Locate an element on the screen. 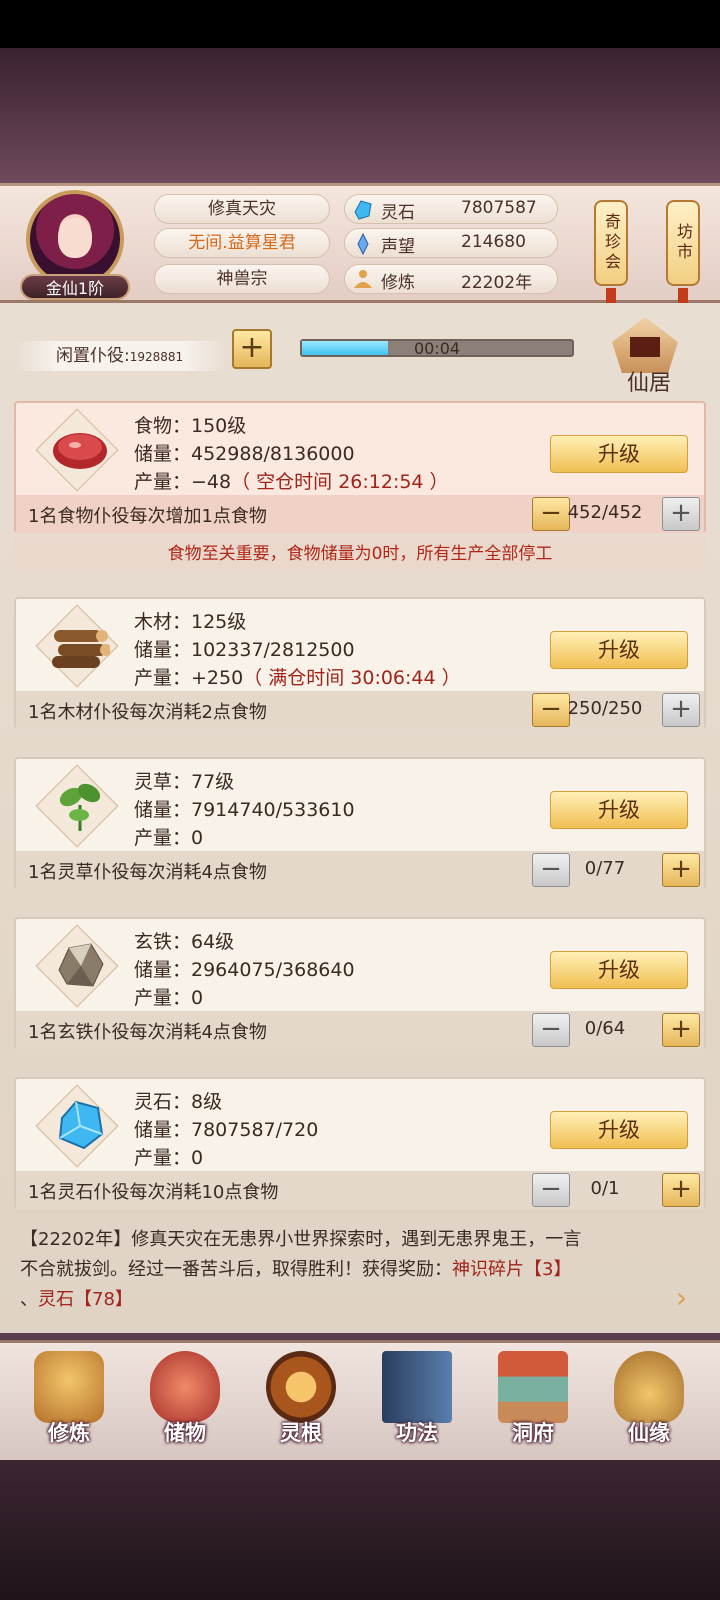  bottom-nav: 修炼 储物 灵根 功法 洞府 仙缘 is located at coordinates (360, 1400).